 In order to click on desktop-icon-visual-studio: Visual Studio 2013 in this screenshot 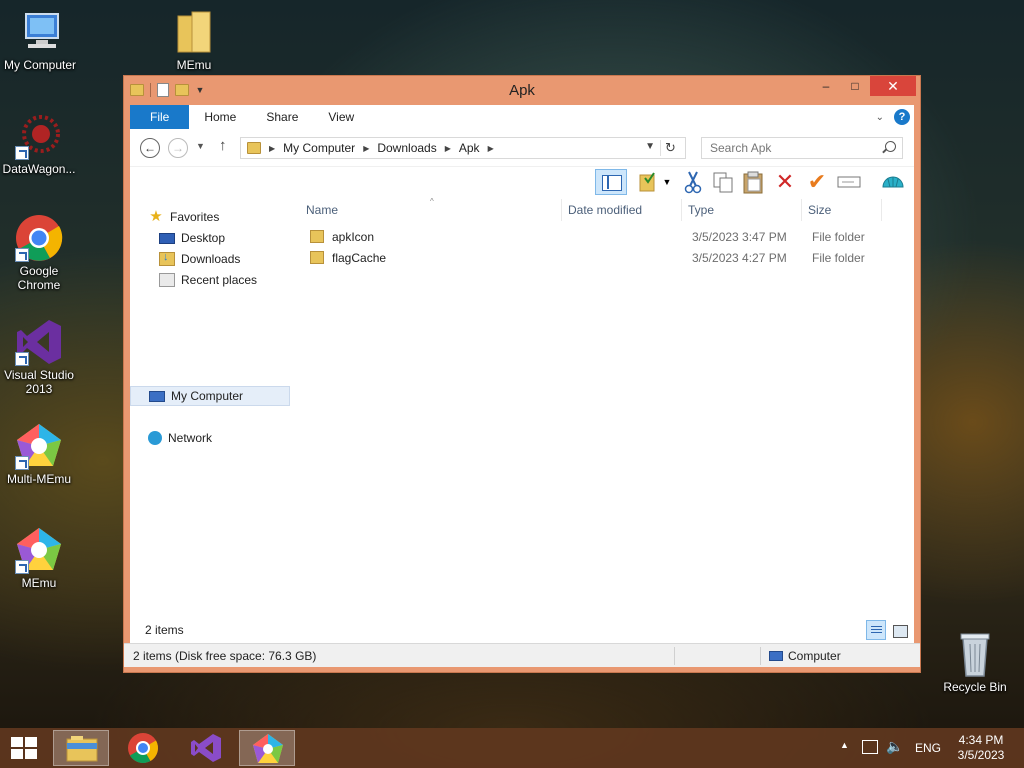, I will do `click(39, 357)`.